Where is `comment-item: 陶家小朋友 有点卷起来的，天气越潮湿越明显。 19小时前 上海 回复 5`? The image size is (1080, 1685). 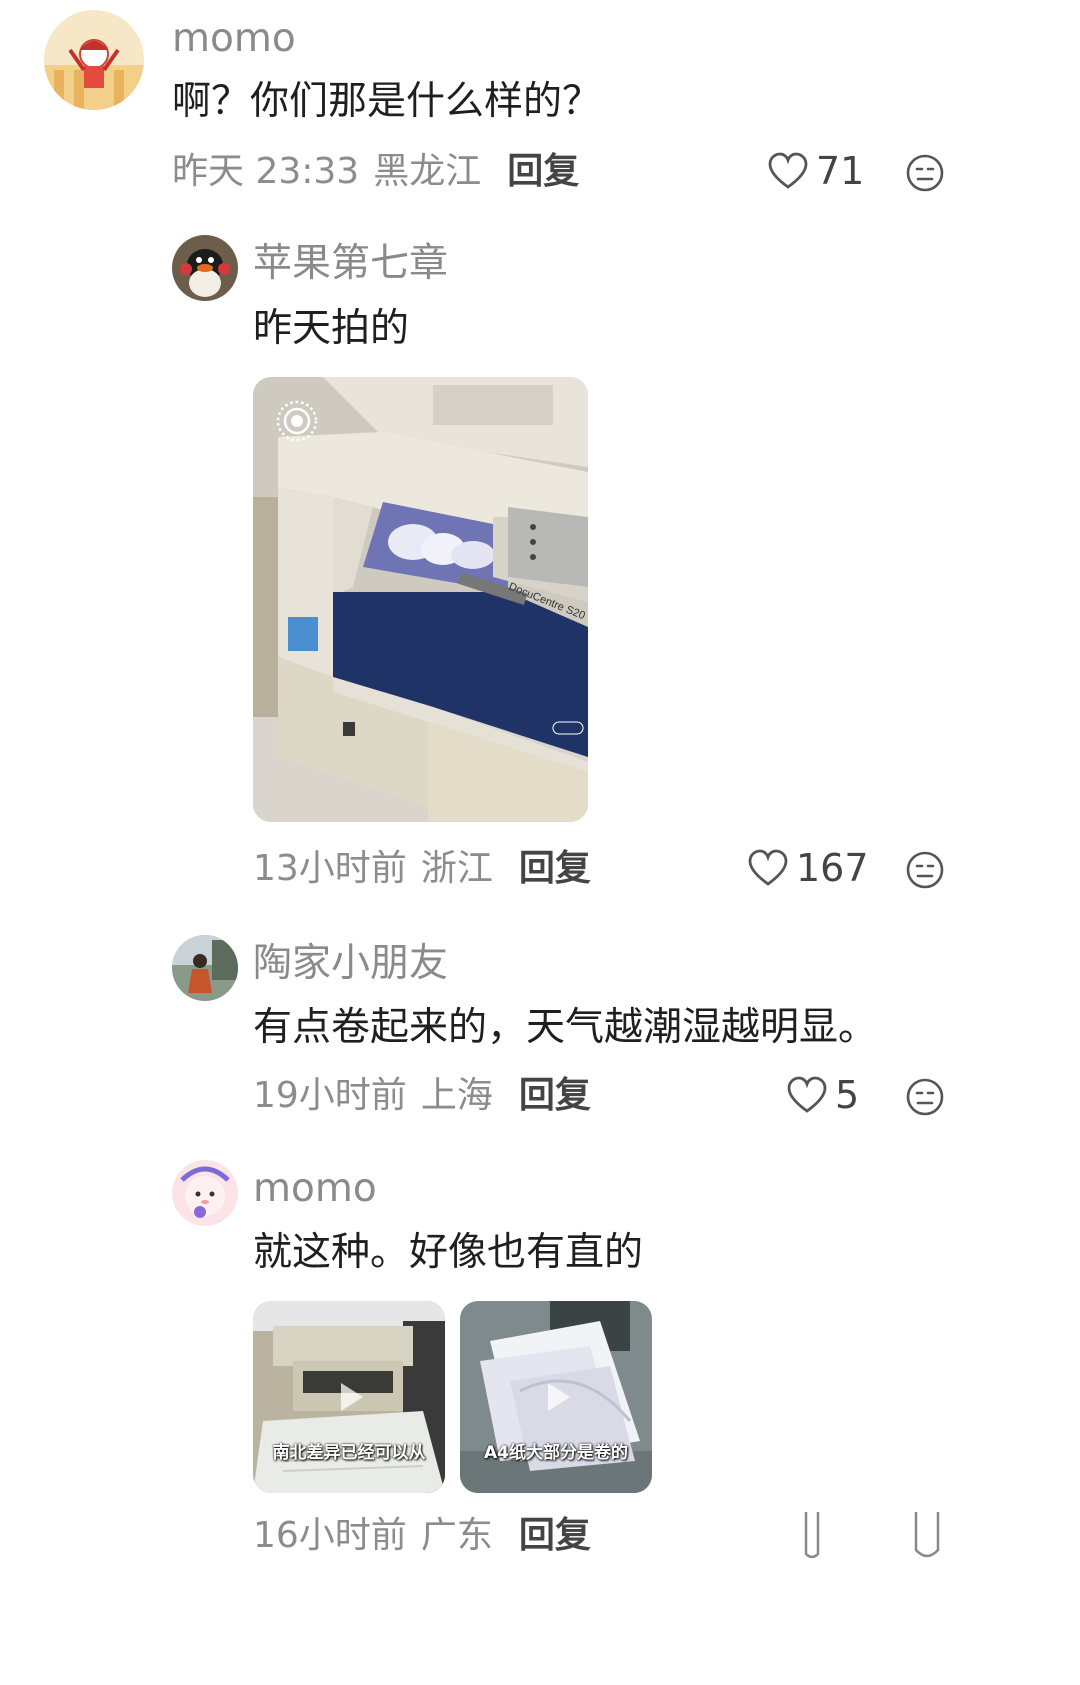
comment-item: 陶家小朋友 有点卷起来的，天气越潮湿越明显。 19小时前 上海 回复 5 is located at coordinates (540, 1027).